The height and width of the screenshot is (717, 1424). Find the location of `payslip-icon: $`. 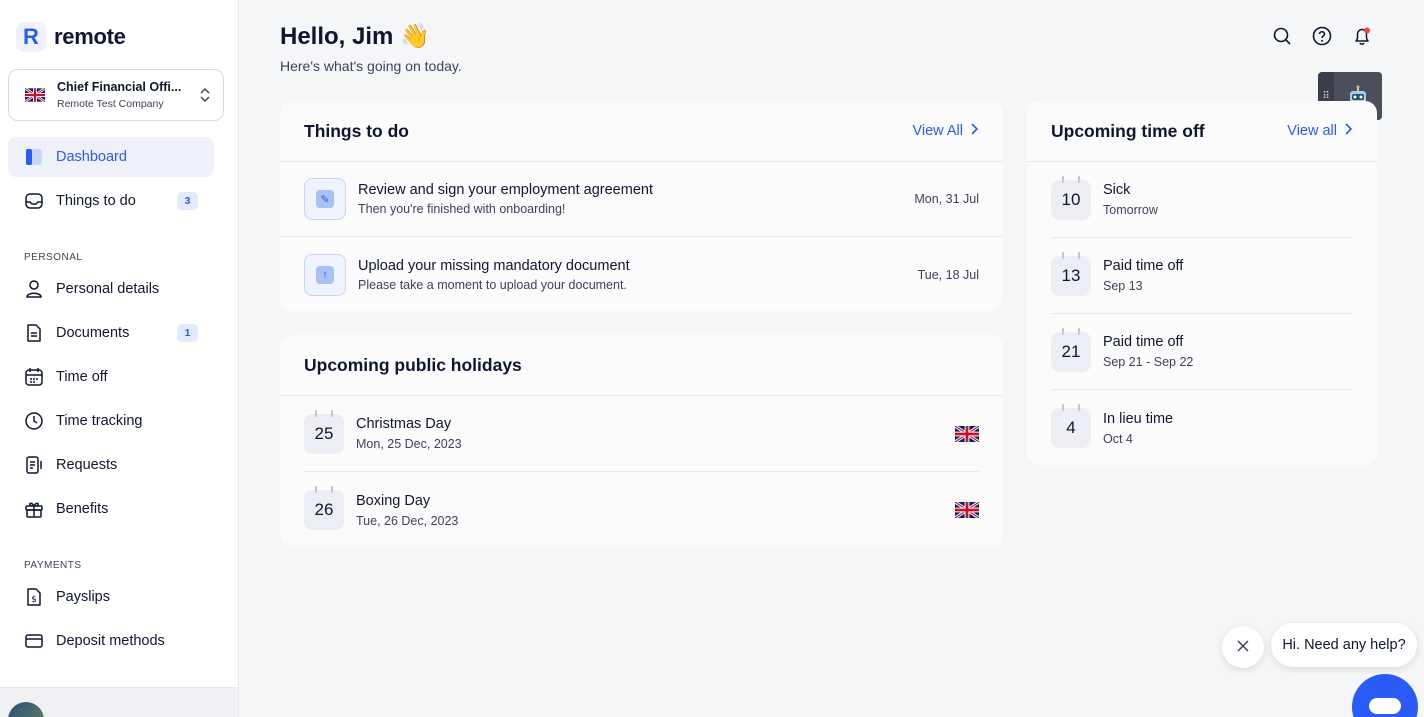

payslip-icon: $ is located at coordinates (34, 597).